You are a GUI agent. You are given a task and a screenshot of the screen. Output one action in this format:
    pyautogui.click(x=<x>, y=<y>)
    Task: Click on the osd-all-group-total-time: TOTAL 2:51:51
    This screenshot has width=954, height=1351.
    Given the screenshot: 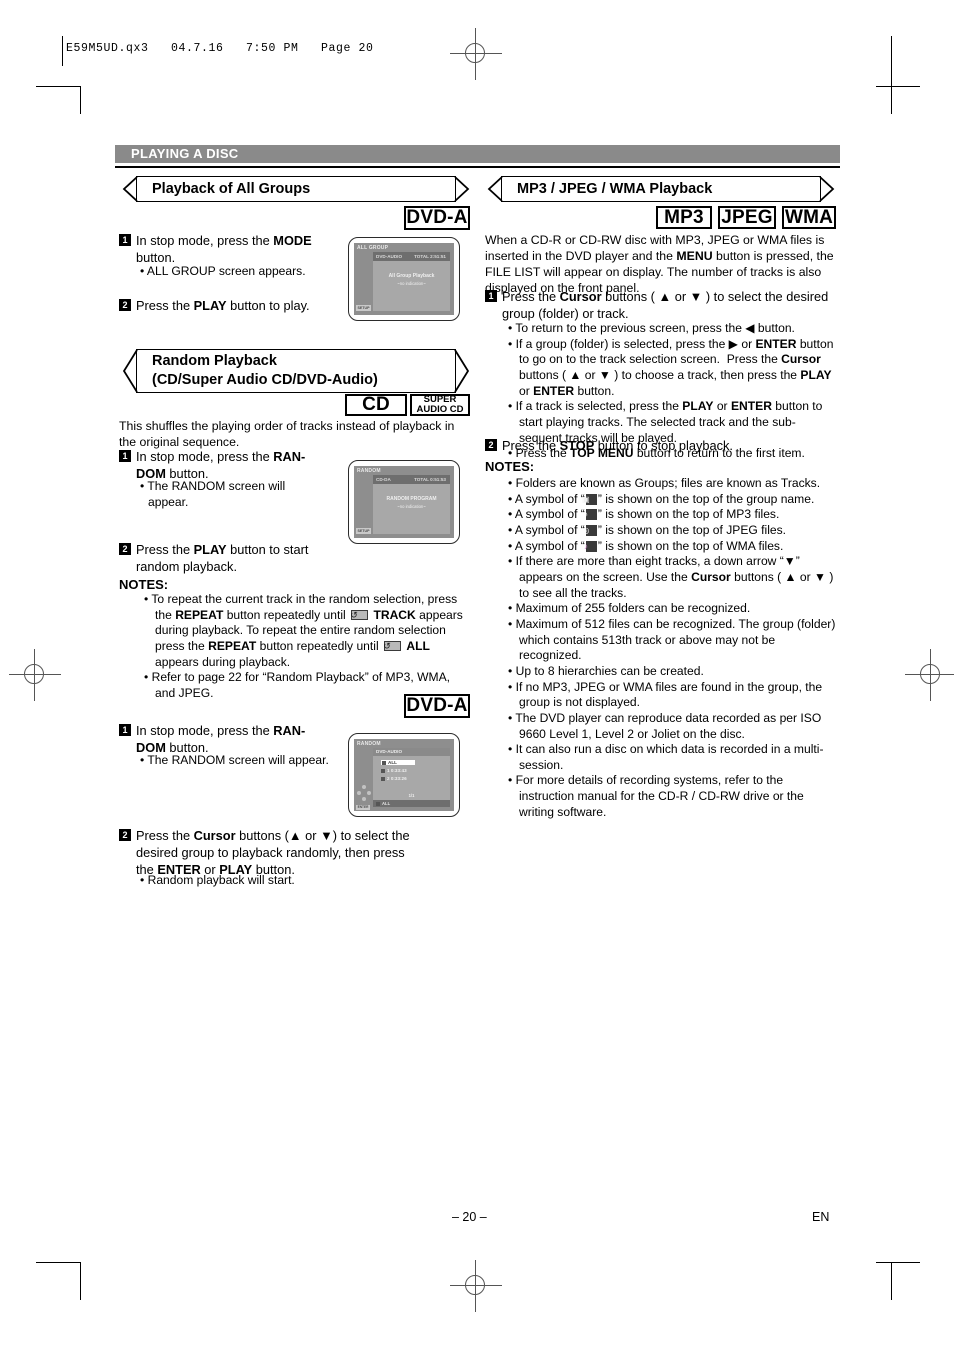 What is the action you would take?
    pyautogui.click(x=430, y=256)
    